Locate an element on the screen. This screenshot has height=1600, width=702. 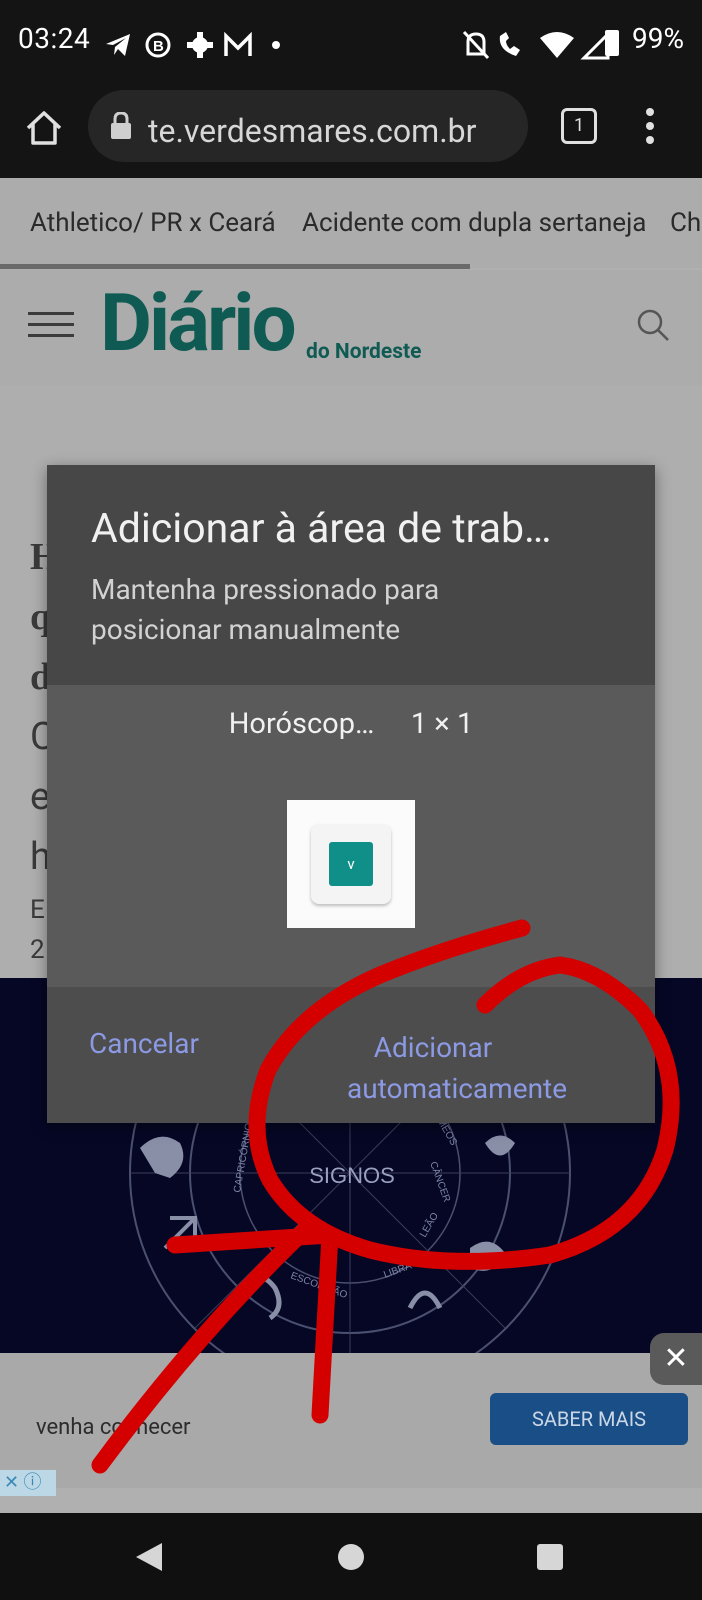
status-bar: 03:24 B 99% is located at coordinates (351, 44).